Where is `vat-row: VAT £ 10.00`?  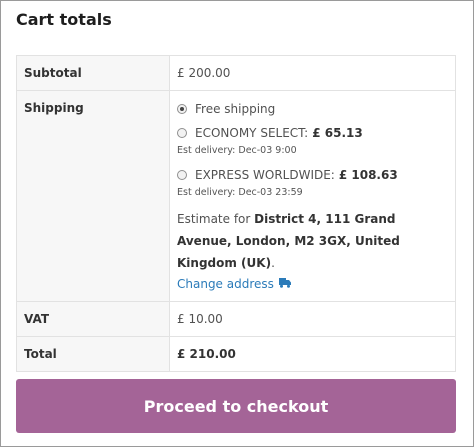
vat-row: VAT £ 10.00 is located at coordinates (236, 319).